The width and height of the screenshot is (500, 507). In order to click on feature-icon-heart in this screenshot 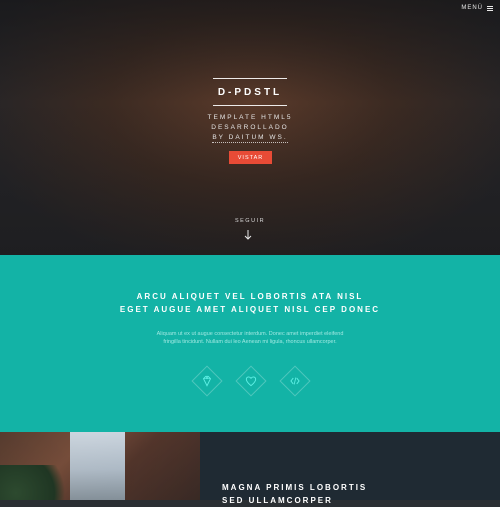, I will do `click(251, 381)`.